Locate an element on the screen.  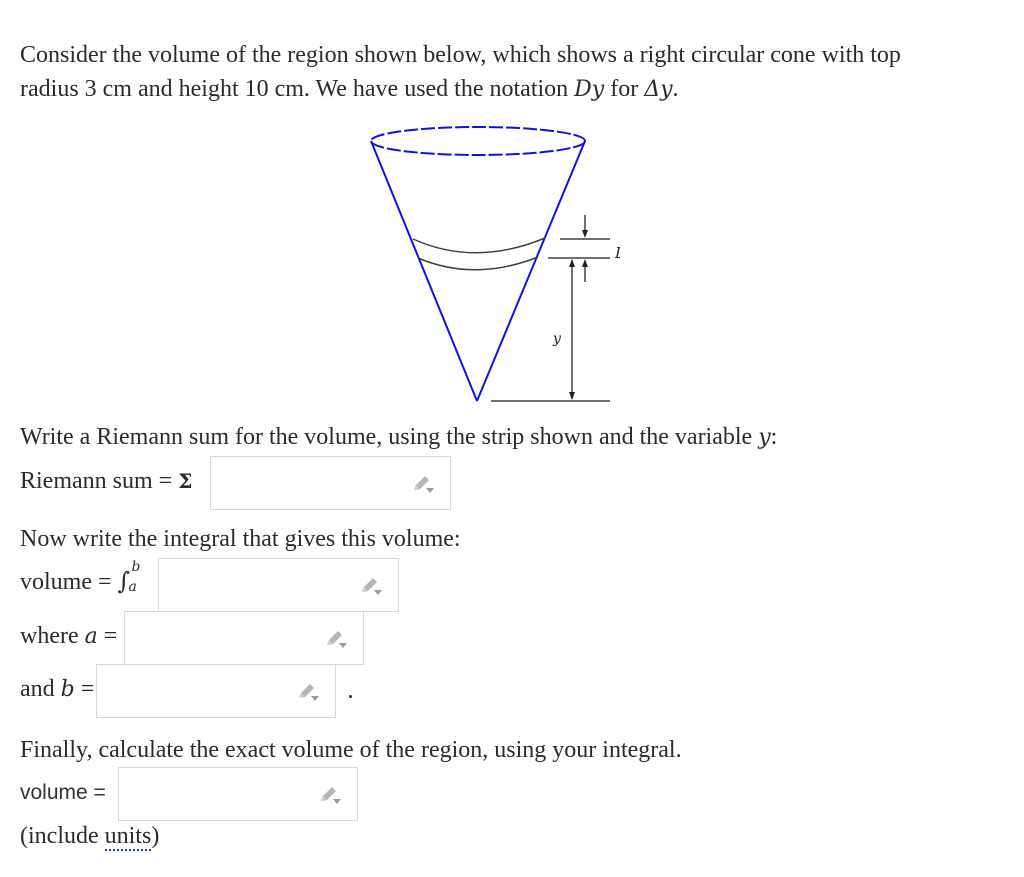
cone-figure: Dy y is located at coordinates (495, 264).